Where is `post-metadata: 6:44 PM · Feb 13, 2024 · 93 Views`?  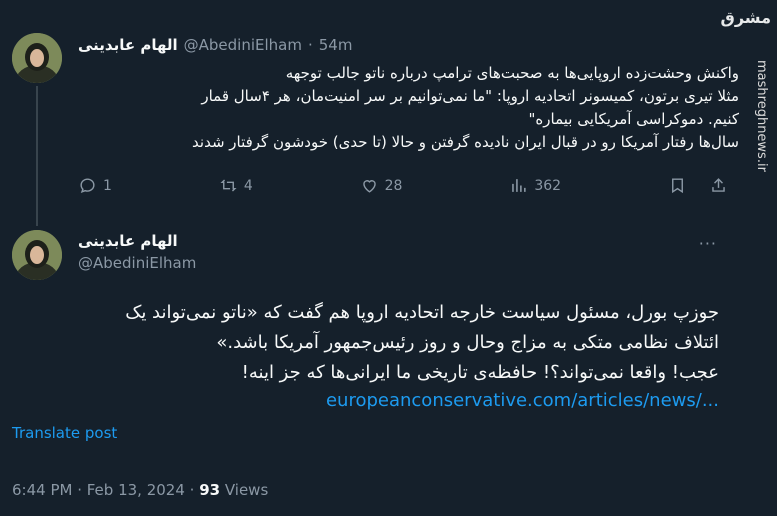 post-metadata: 6:44 PM · Feb 13, 2024 · 93 Views is located at coordinates (140, 490).